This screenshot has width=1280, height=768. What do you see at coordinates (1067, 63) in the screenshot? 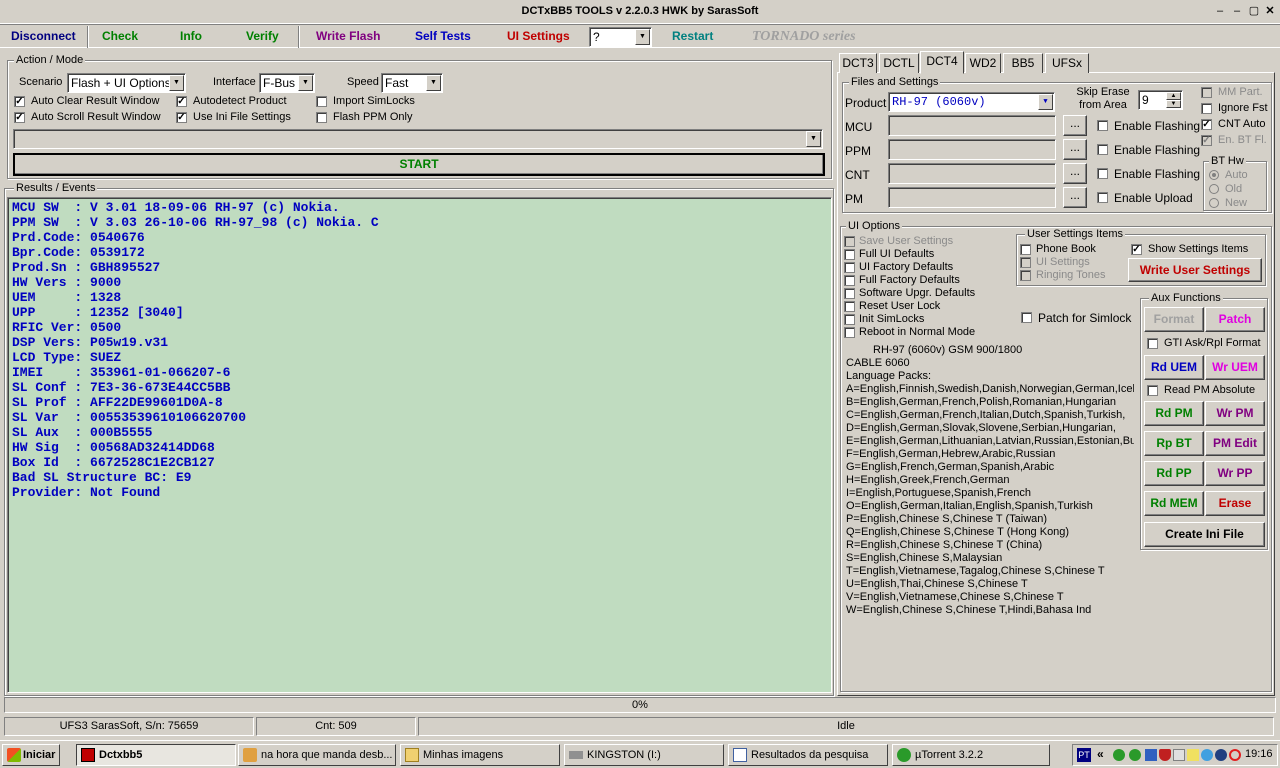
I see `tab-ufsx: UFSx` at bounding box center [1067, 63].